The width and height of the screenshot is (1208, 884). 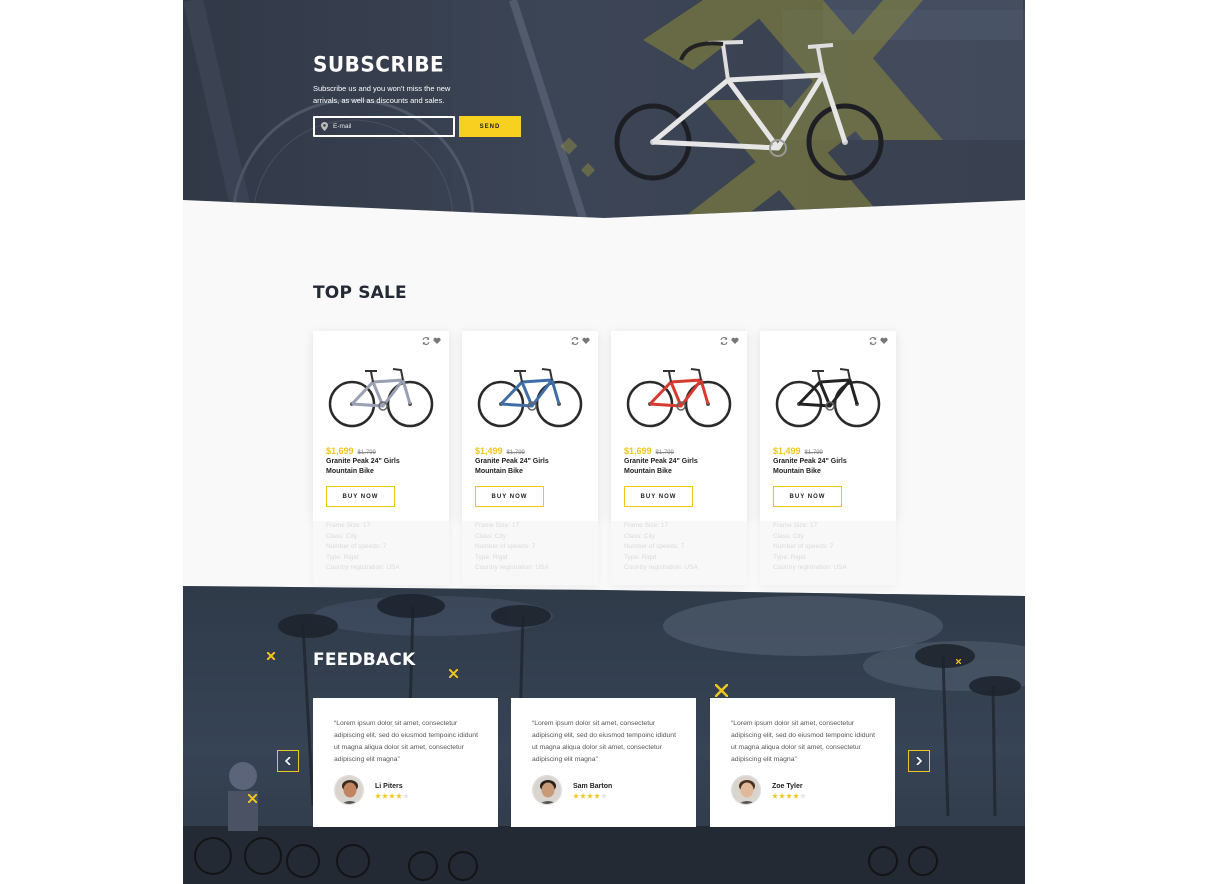 What do you see at coordinates (360, 293) in the screenshot?
I see `top-sale-title: TOP SALE` at bounding box center [360, 293].